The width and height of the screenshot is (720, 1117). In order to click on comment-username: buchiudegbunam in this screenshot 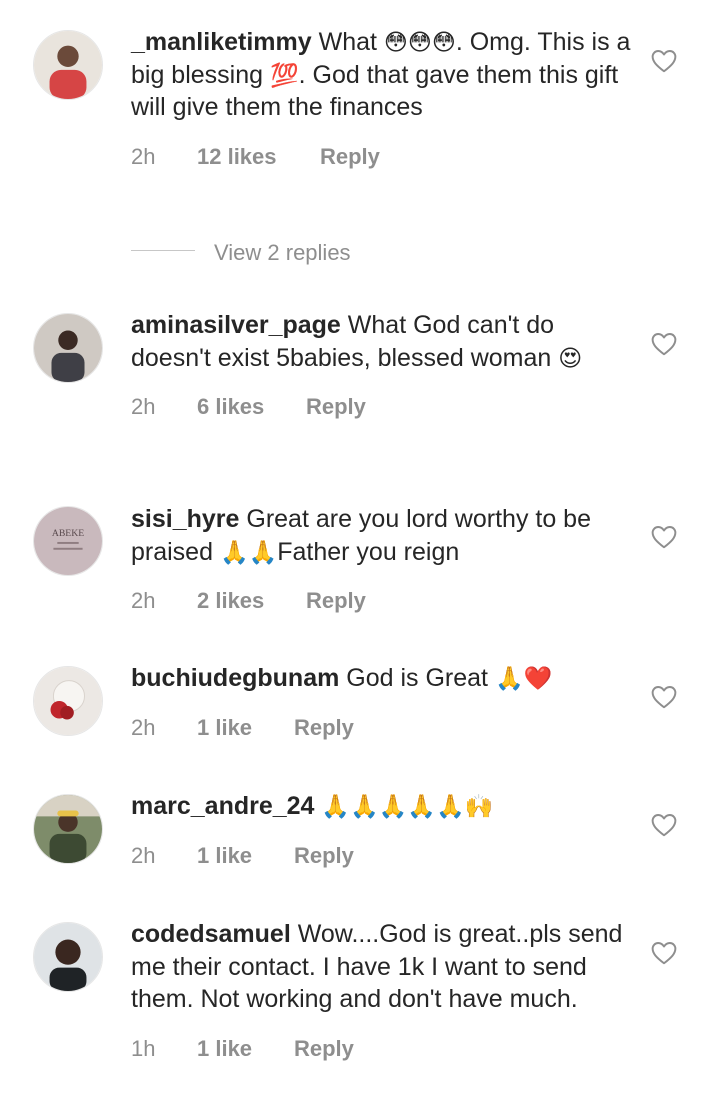, I will do `click(235, 678)`.